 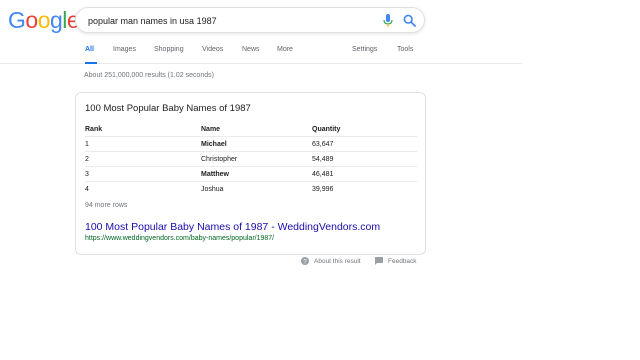 What do you see at coordinates (169, 55) in the screenshot?
I see `tab-shopping: Shopping` at bounding box center [169, 55].